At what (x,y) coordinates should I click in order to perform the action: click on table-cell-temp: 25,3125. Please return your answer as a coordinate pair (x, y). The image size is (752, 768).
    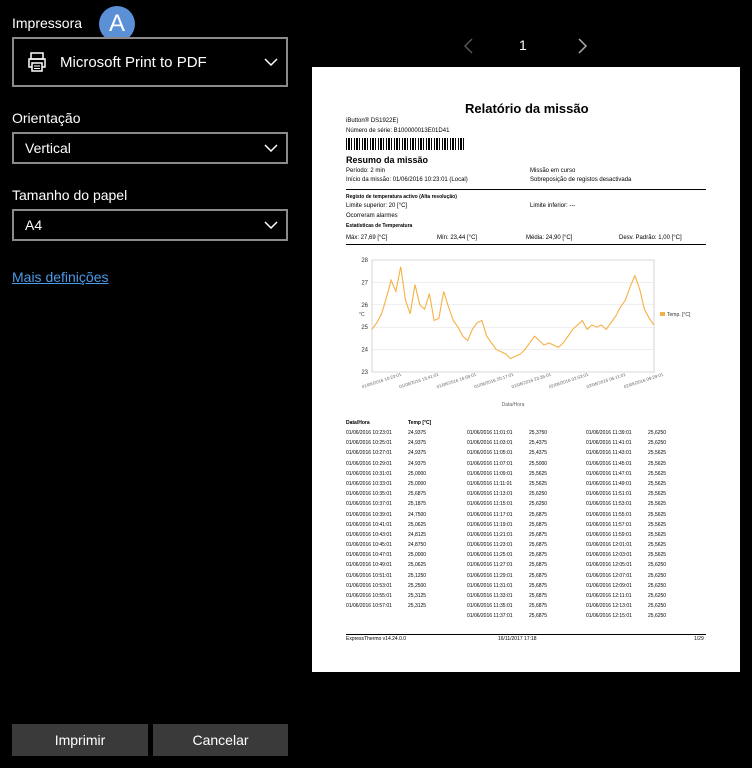
    Looking at the image, I should click on (417, 606).